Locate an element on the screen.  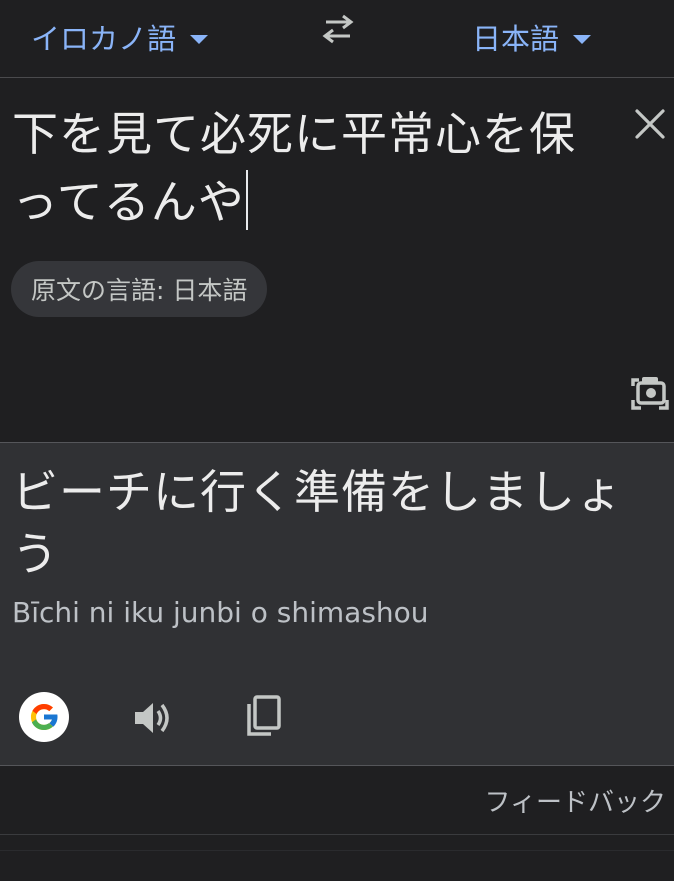
camera-button is located at coordinates (650, 394).